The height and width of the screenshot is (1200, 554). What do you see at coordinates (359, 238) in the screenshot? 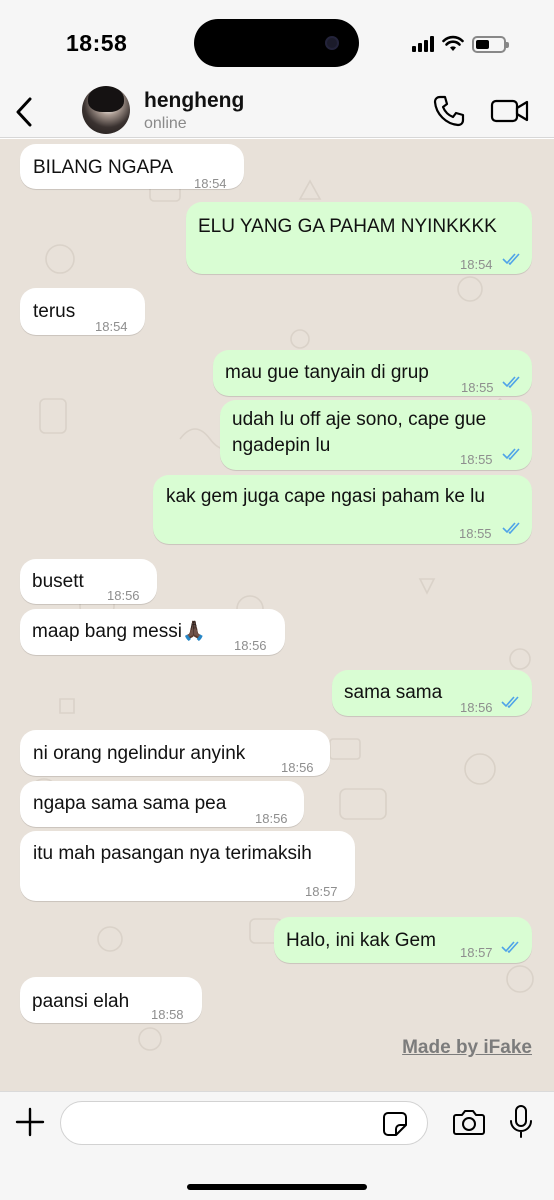
I see `message-outgoing: ELU YANG GA PAHAM NYINKKKK 18:54` at bounding box center [359, 238].